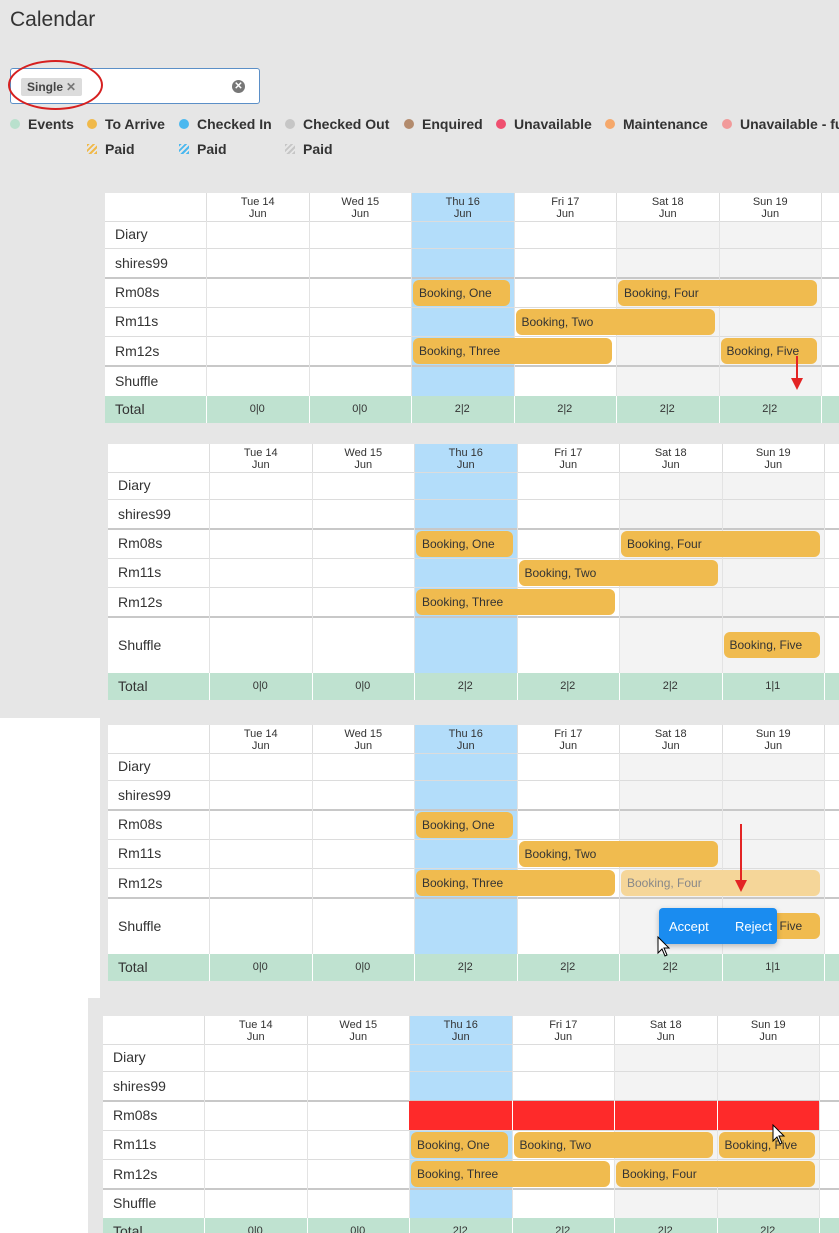 The image size is (839, 1233). What do you see at coordinates (824, 967) in the screenshot?
I see `total-divider` at bounding box center [824, 967].